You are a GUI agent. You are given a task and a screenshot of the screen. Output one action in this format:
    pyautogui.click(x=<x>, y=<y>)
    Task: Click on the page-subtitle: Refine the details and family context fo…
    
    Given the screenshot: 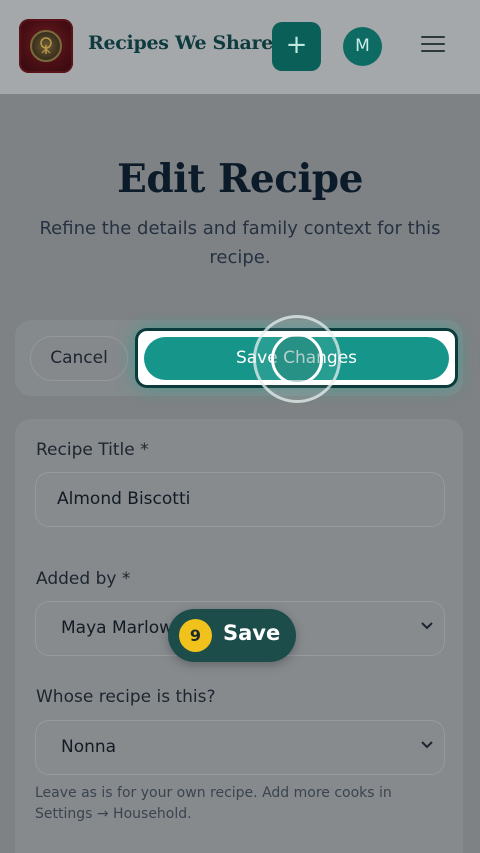 What is the action you would take?
    pyautogui.click(x=240, y=243)
    